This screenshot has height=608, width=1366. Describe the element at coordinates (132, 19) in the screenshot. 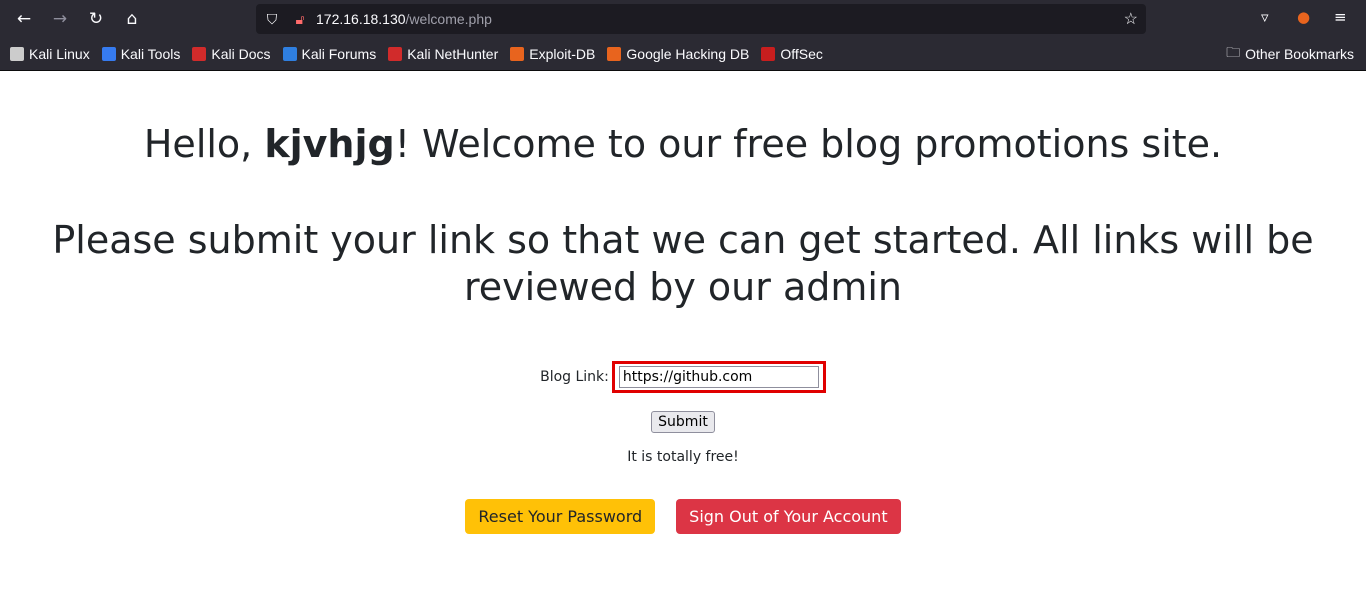

I see `home-button: ⌂` at that location.